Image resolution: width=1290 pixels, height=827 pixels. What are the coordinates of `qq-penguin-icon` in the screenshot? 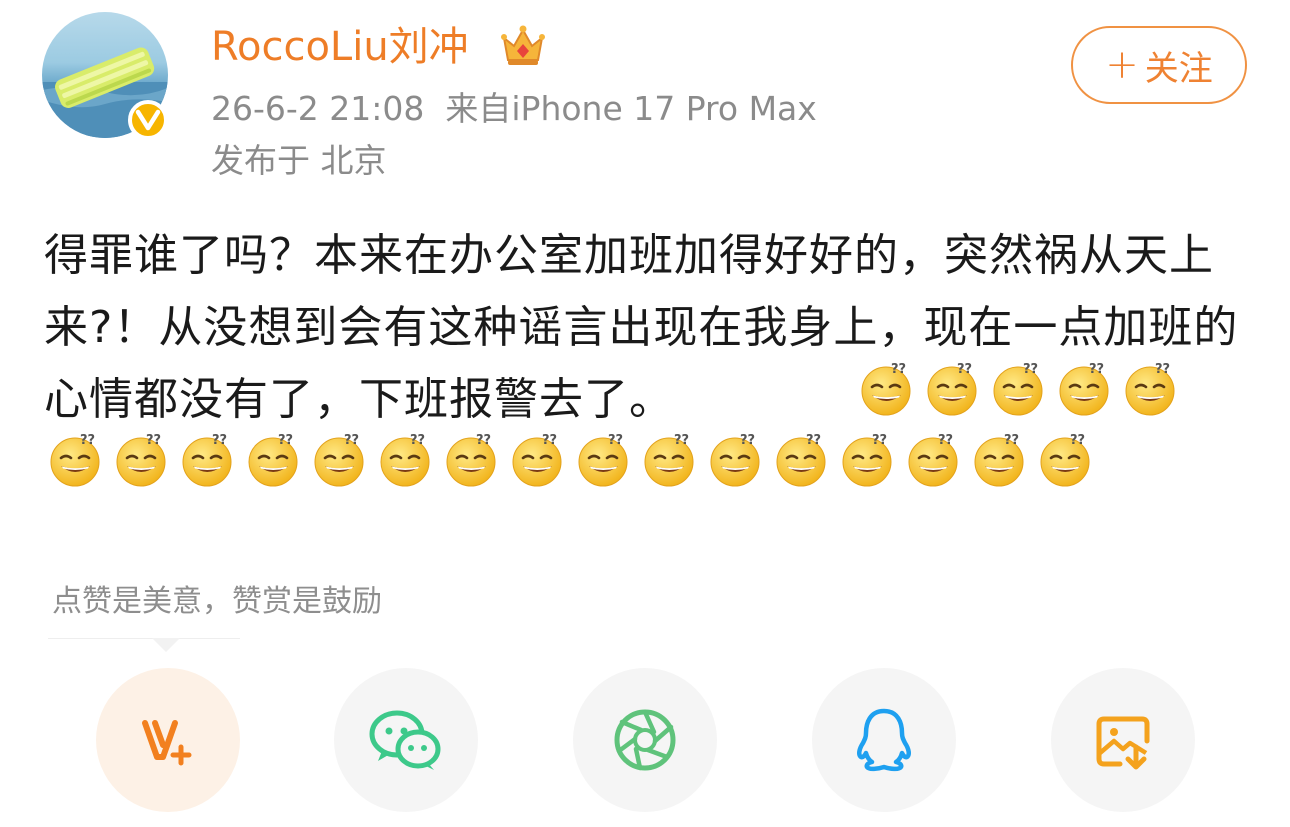 It's located at (884, 740).